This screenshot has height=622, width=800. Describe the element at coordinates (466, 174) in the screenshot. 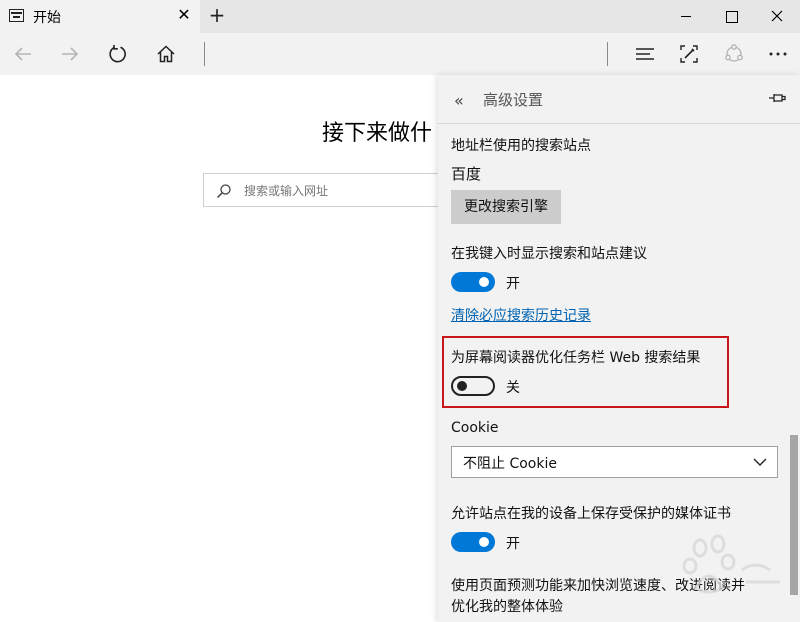

I see `search-engine-value: 百度` at that location.